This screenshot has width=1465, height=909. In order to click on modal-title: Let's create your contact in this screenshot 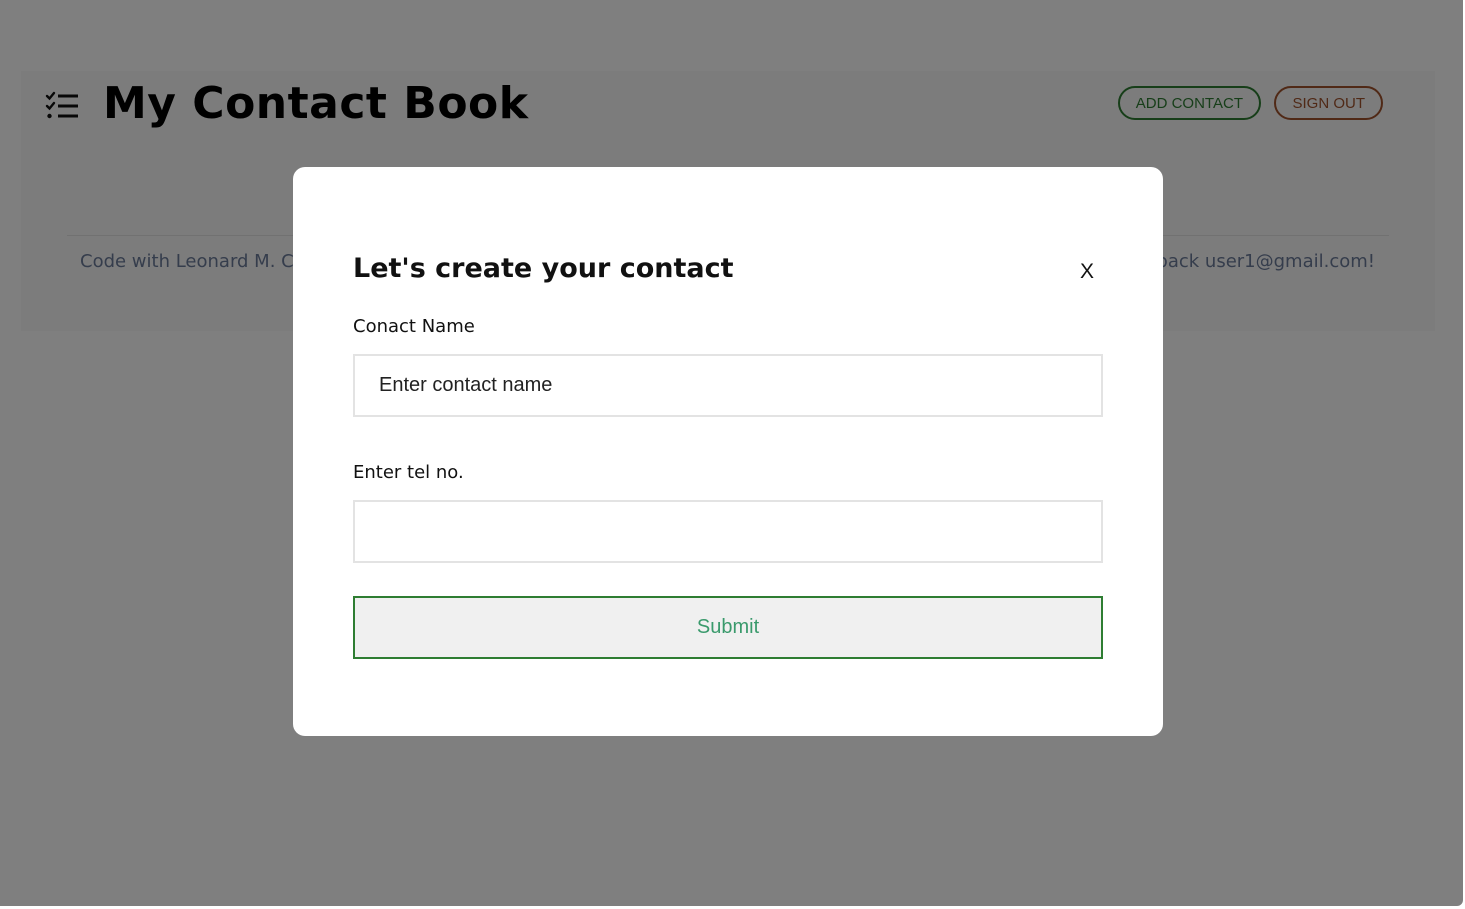, I will do `click(543, 268)`.